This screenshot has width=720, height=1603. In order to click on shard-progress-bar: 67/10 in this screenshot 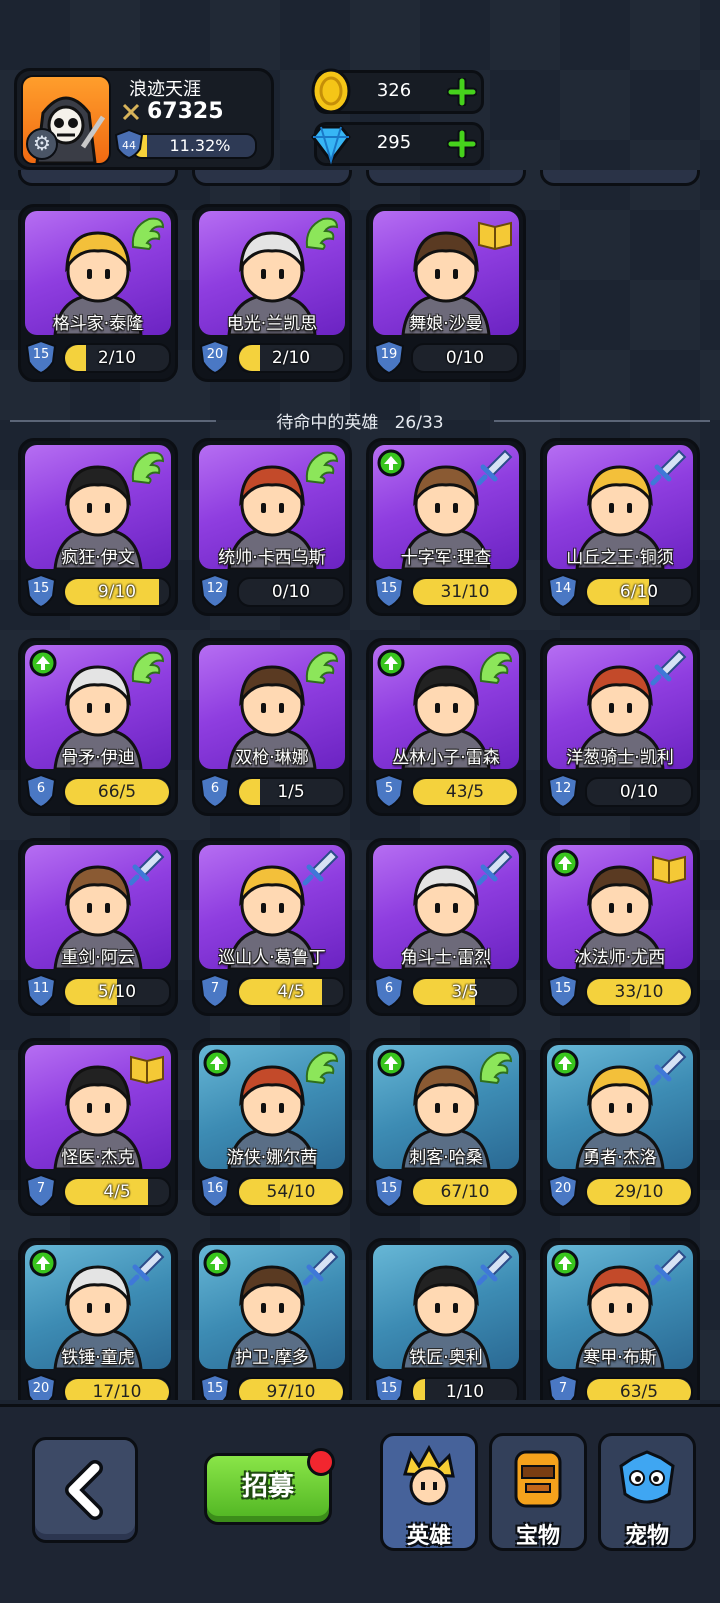, I will do `click(465, 1192)`.